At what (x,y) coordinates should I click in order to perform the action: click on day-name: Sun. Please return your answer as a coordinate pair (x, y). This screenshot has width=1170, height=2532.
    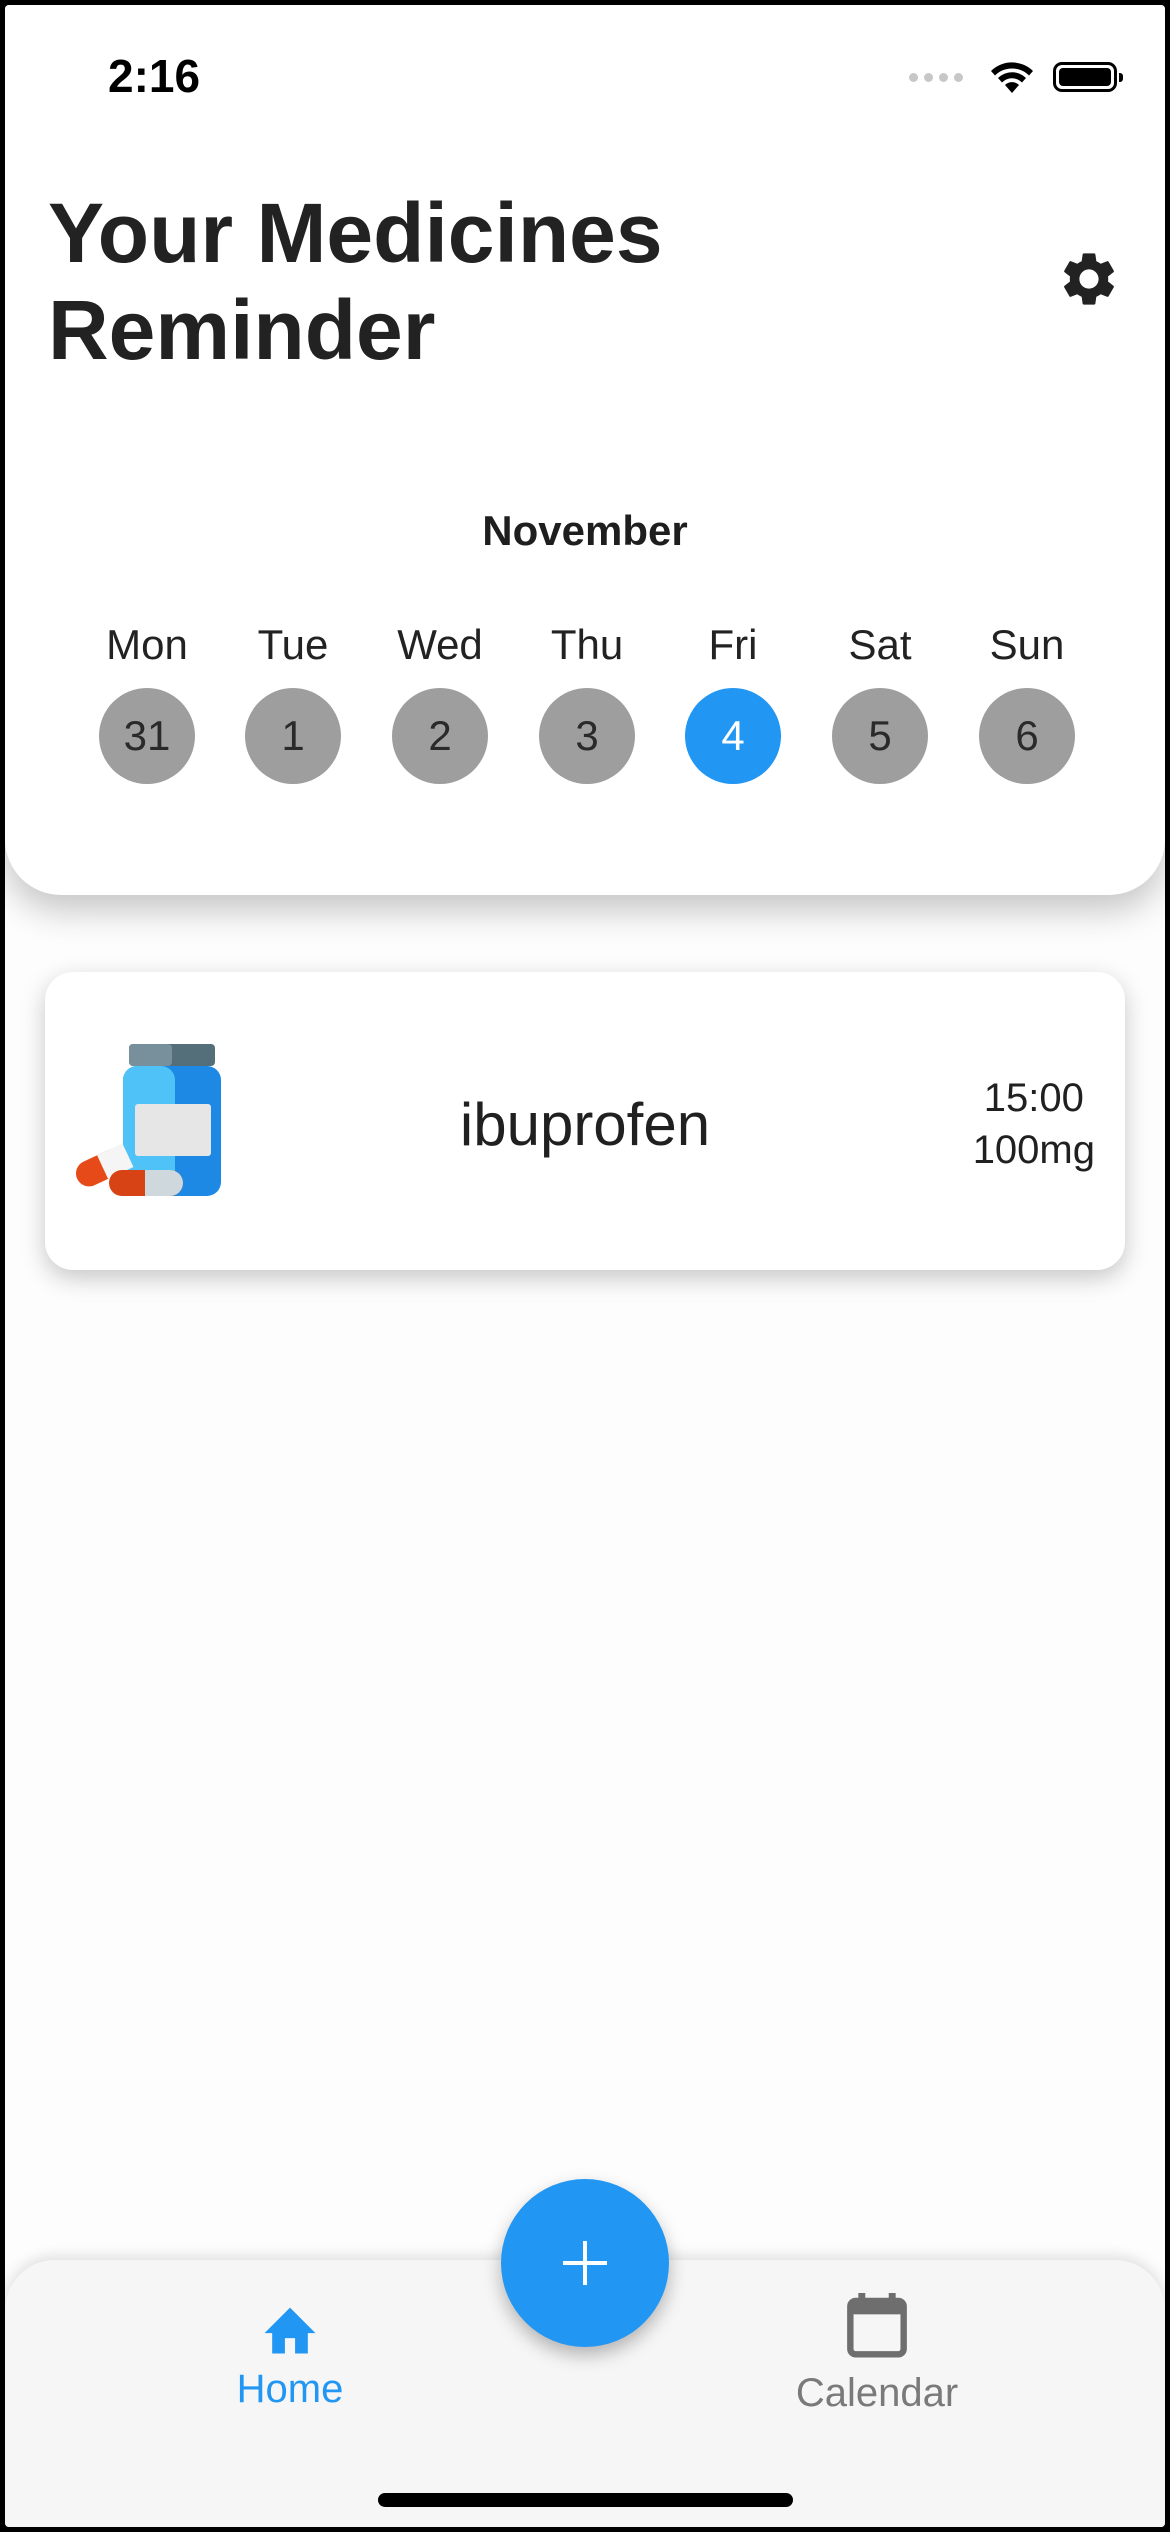
    Looking at the image, I should click on (1027, 644).